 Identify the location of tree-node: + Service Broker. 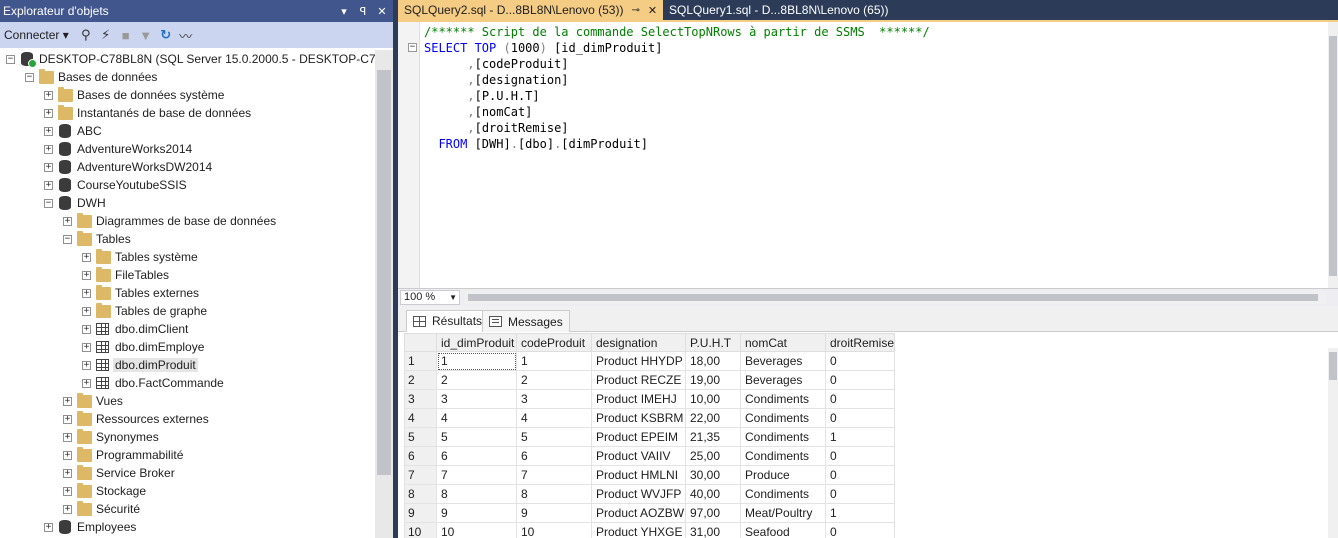
(119, 473).